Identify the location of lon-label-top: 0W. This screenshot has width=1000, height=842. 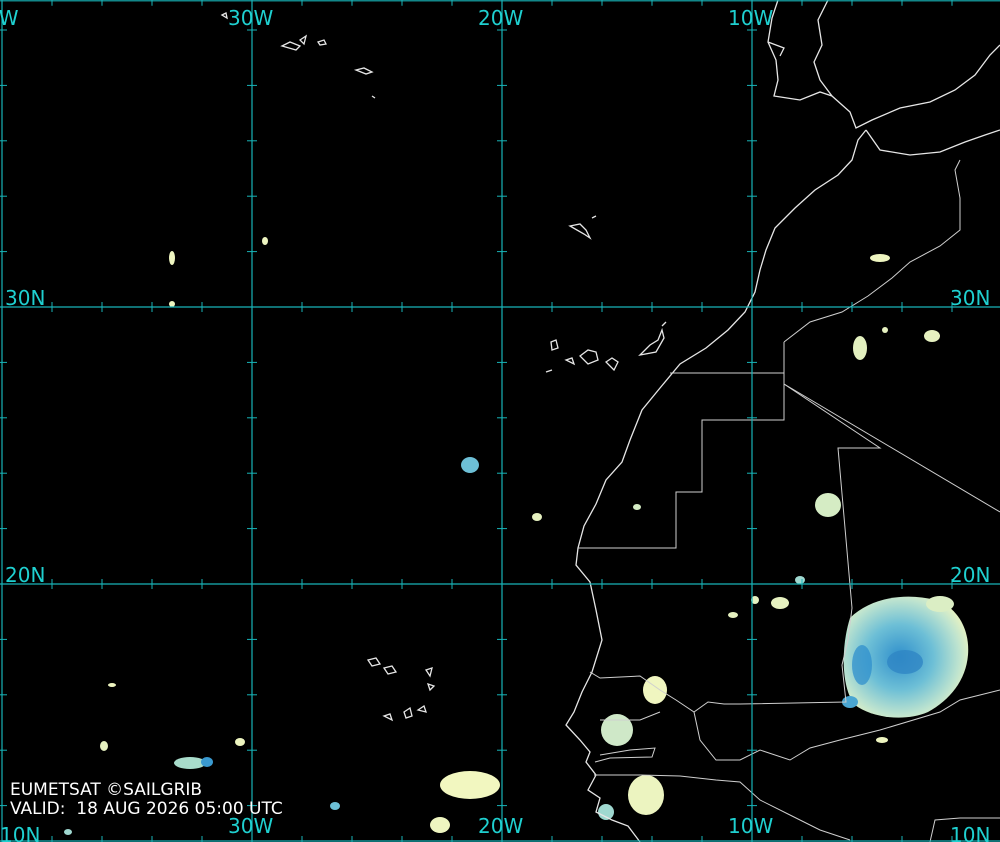
(9, 18).